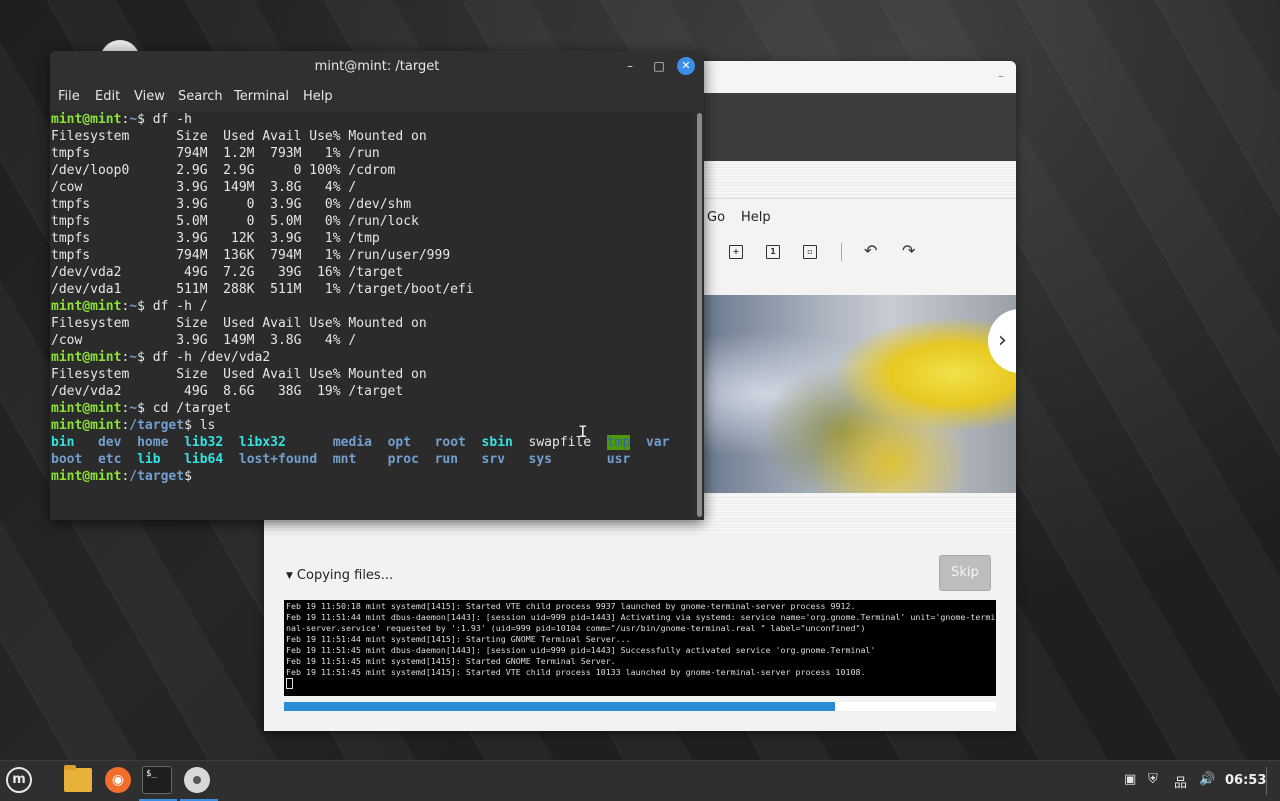 The image size is (1280, 801). What do you see at coordinates (192, 476) in the screenshot?
I see `prompt-command: $` at bounding box center [192, 476].